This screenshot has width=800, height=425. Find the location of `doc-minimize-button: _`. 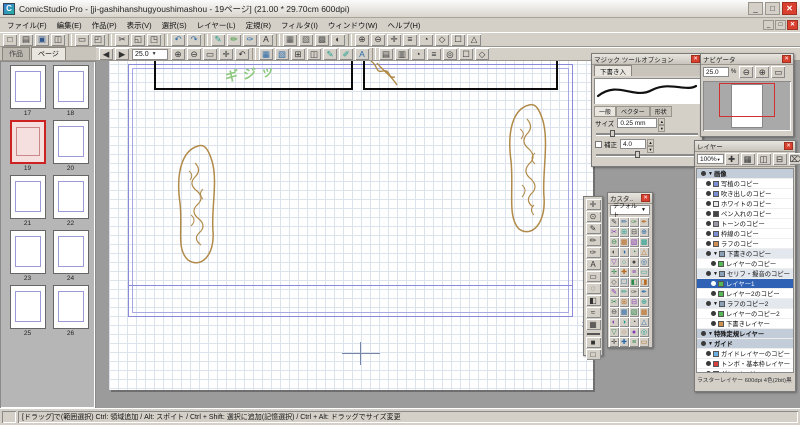

doc-minimize-button: _ is located at coordinates (768, 25).